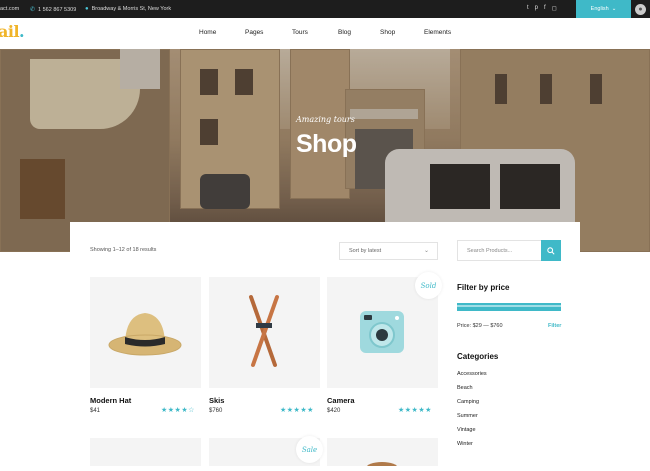 The width and height of the screenshot is (650, 471). I want to click on sort-select: Sort by latest ⌄, so click(388, 251).